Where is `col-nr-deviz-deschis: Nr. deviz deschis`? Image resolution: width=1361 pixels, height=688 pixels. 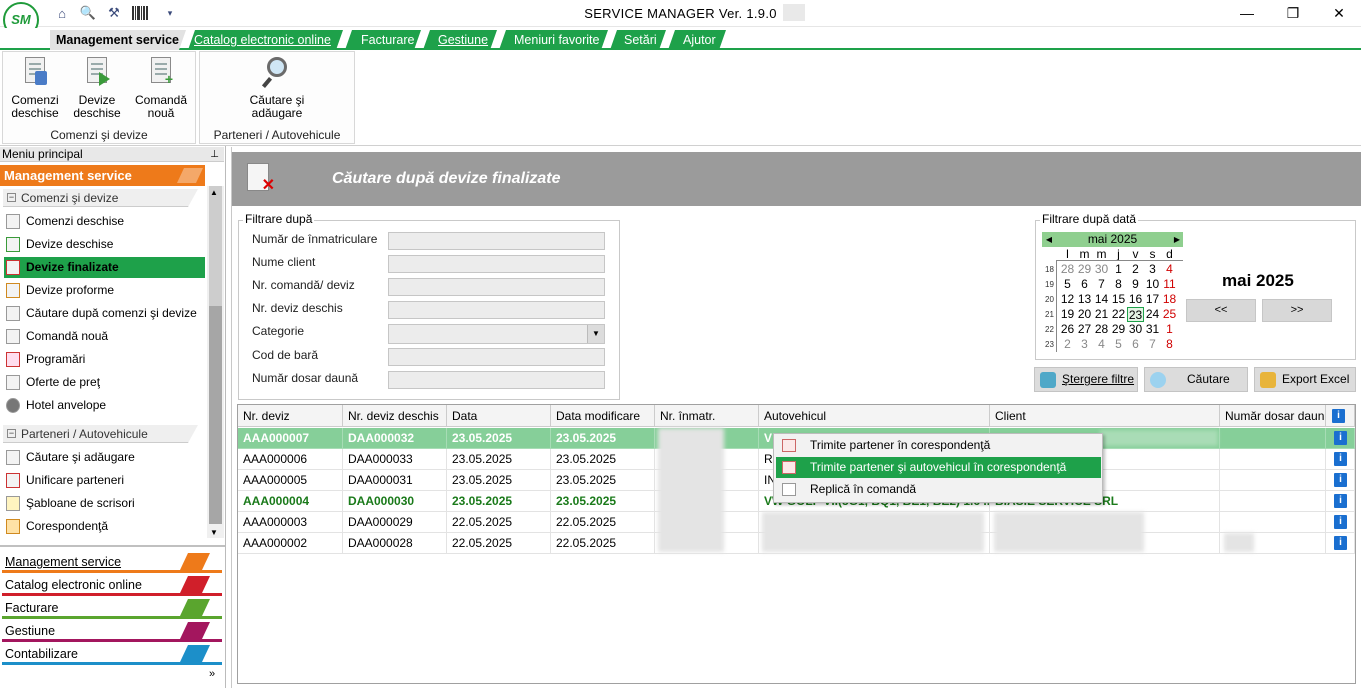
col-nr-deviz-deschis: Nr. deviz deschis is located at coordinates (395, 416).